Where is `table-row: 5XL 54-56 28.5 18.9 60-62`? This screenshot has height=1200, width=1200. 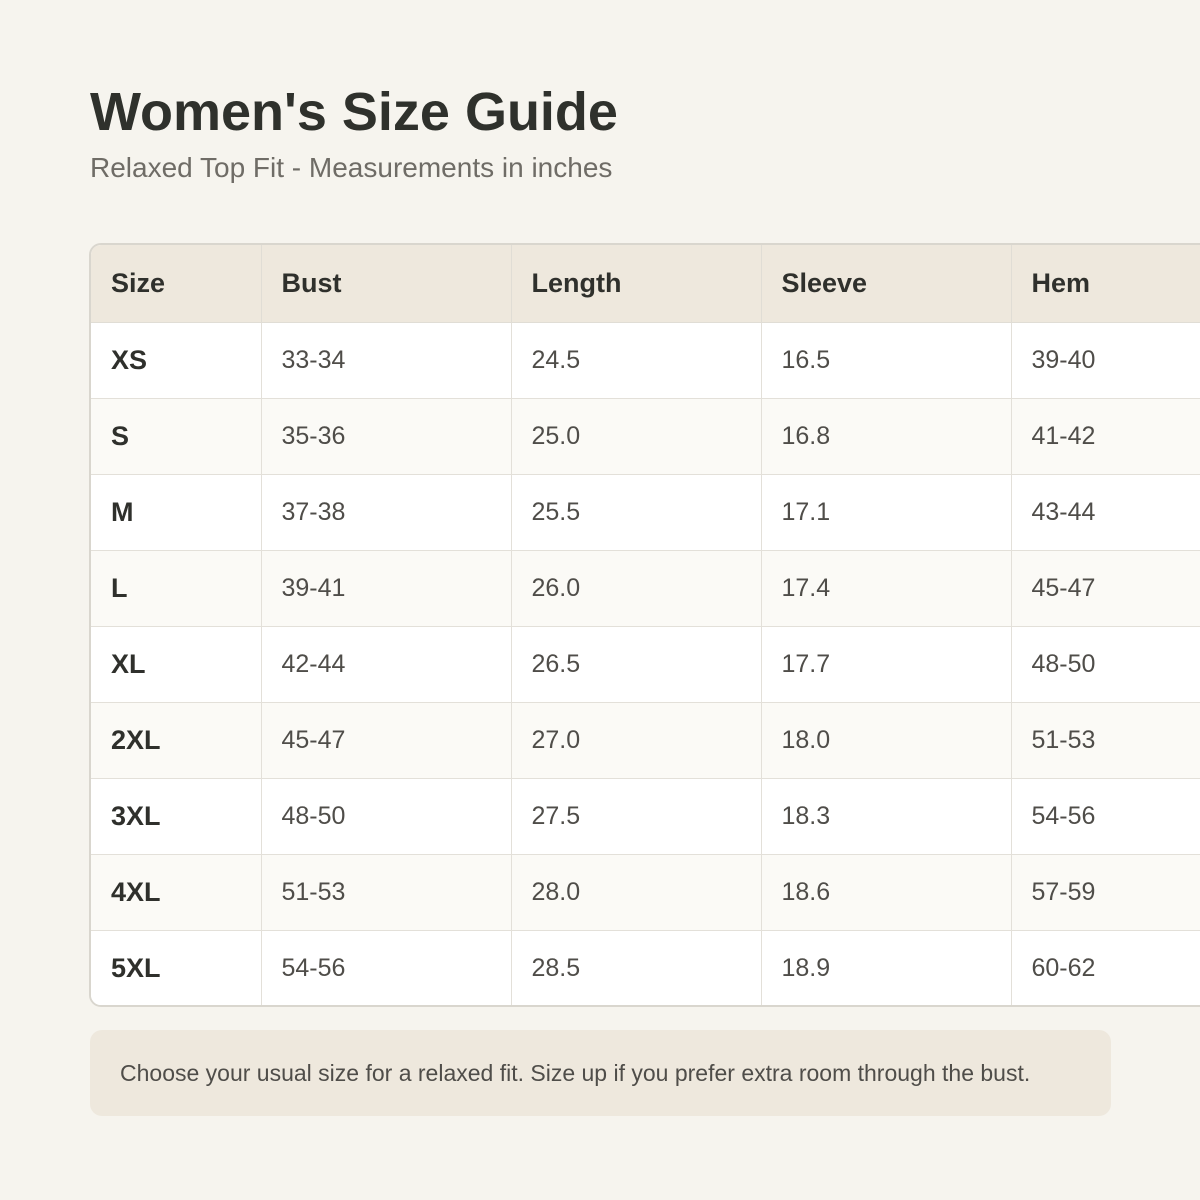
table-row: 5XL 54-56 28.5 18.9 60-62 is located at coordinates (645, 967).